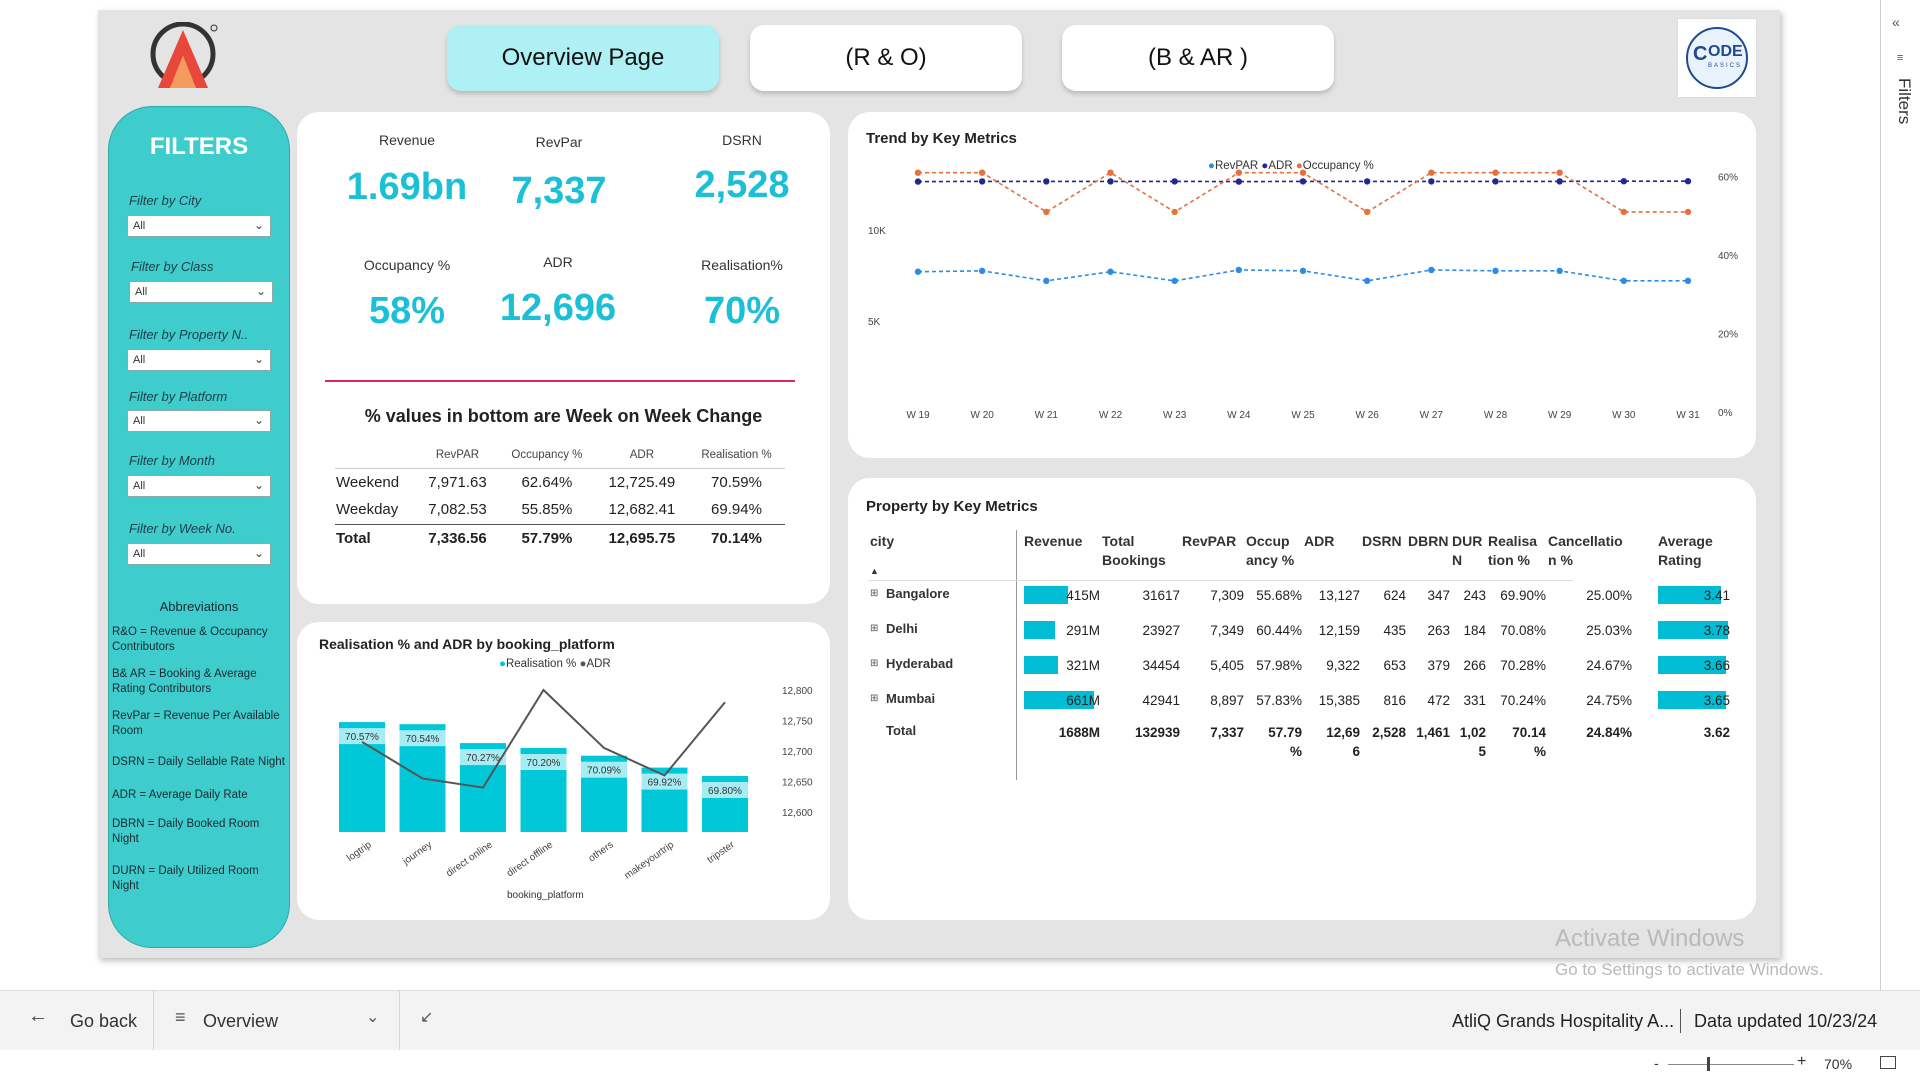 This screenshot has width=1920, height=1080. Describe the element at coordinates (1270, 550) in the screenshot. I see `column-header: Occup ancy %` at that location.